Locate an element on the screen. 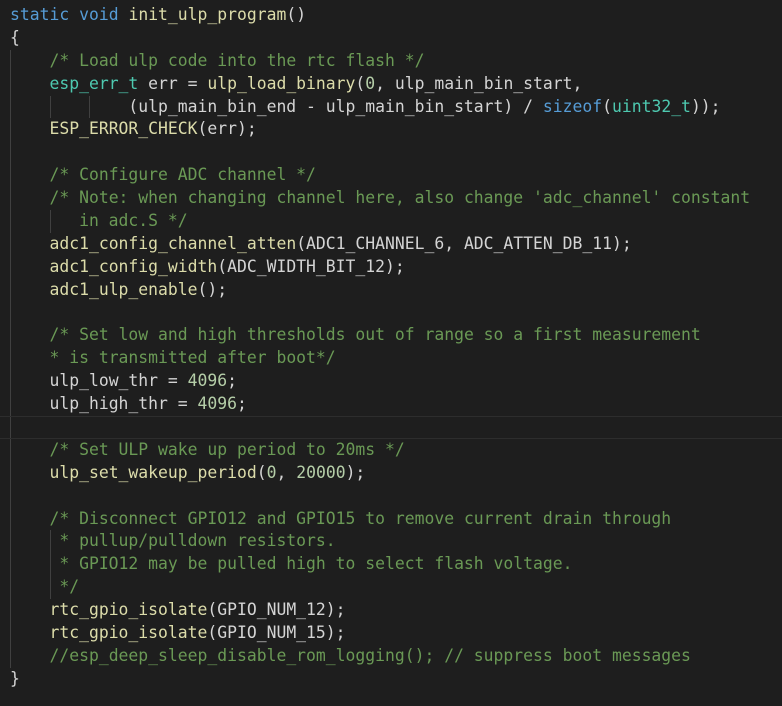 Image resolution: width=782 pixels, height=706 pixels. code-line: * is transmitted after boot*/ is located at coordinates (391, 359).